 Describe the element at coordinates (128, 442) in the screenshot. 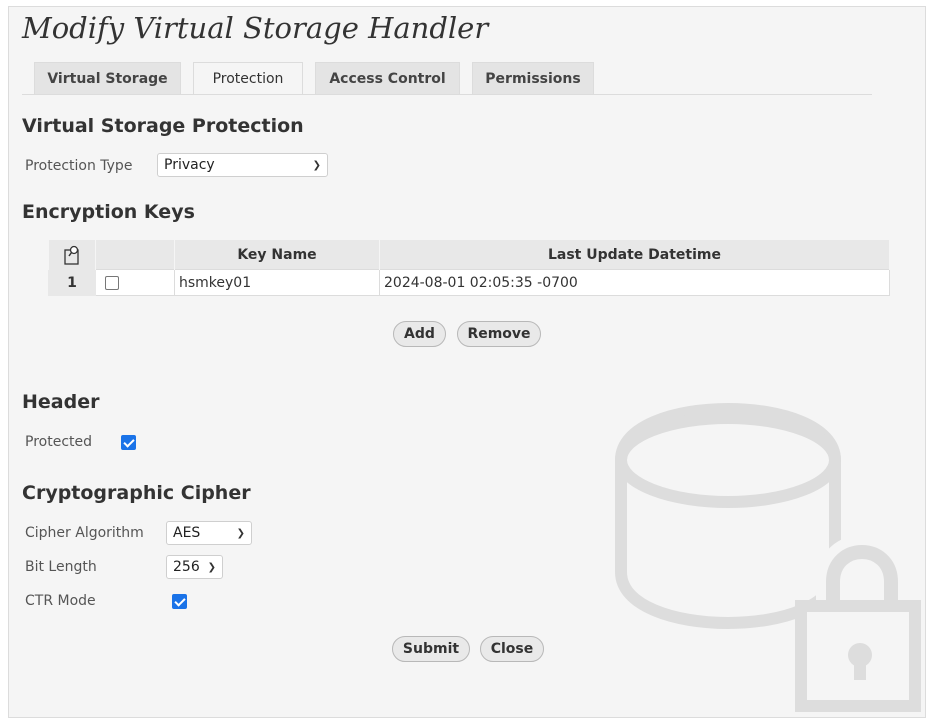

I see `protected-checkbox` at that location.